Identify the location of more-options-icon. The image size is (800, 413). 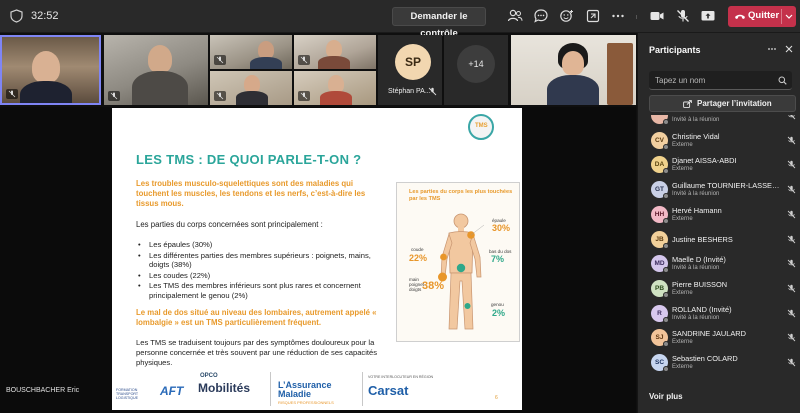
(772, 49).